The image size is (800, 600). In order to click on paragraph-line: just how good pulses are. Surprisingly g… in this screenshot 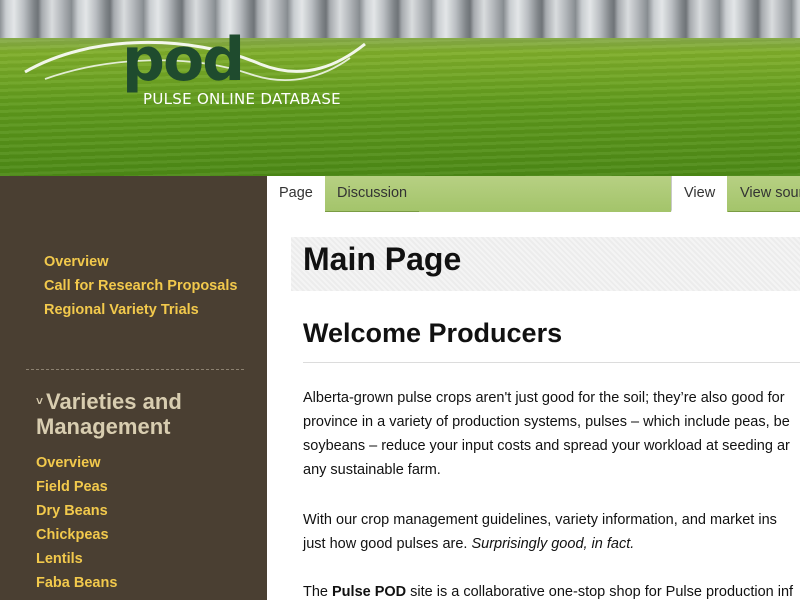, I will do `click(551, 544)`.